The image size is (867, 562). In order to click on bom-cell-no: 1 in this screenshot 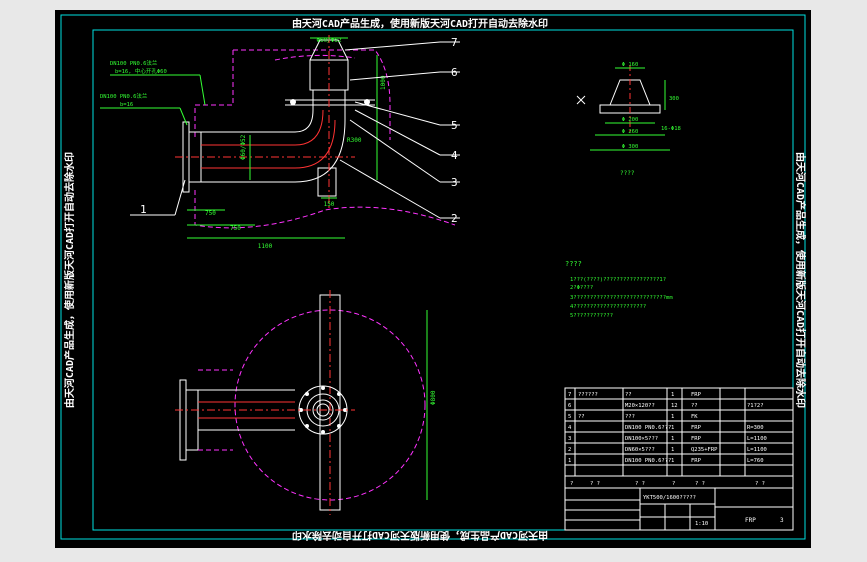, I will do `click(569, 461)`.